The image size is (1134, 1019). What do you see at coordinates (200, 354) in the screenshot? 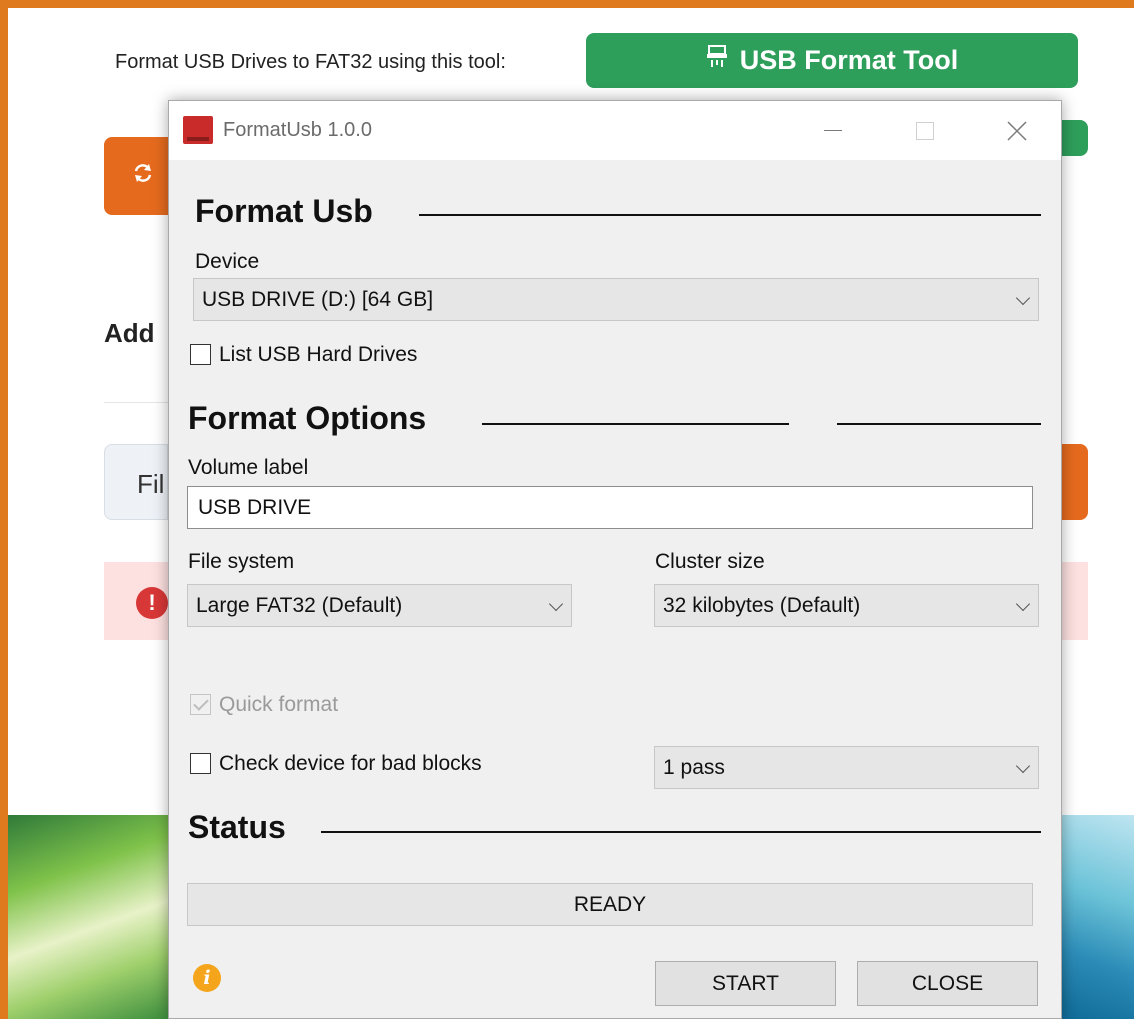
I see `list-usb-hard-drives-checkbox` at bounding box center [200, 354].